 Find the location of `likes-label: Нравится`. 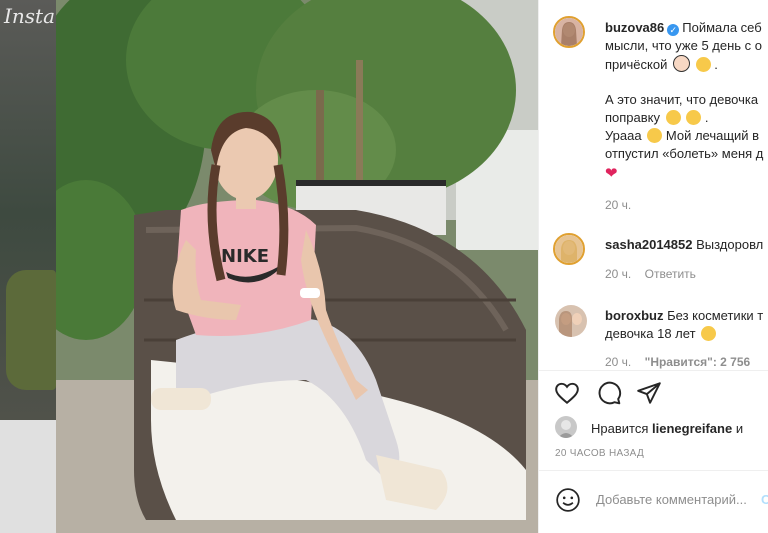

likes-label: Нравится is located at coordinates (620, 428).